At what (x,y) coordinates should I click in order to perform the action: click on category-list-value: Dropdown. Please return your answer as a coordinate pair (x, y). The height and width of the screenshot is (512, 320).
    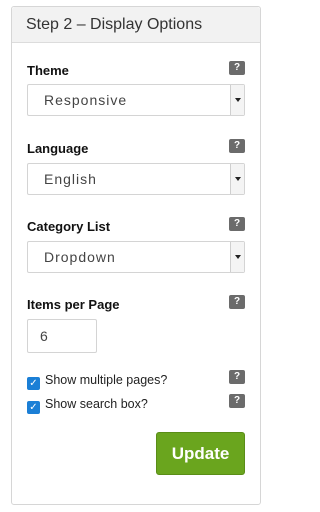
    Looking at the image, I should click on (80, 257).